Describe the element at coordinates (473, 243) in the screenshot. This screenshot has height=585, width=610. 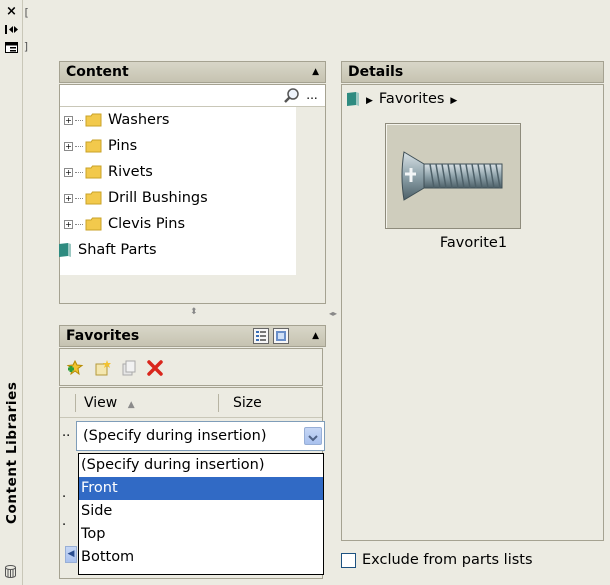
I see `favorite-item-label: Favorite1` at that location.